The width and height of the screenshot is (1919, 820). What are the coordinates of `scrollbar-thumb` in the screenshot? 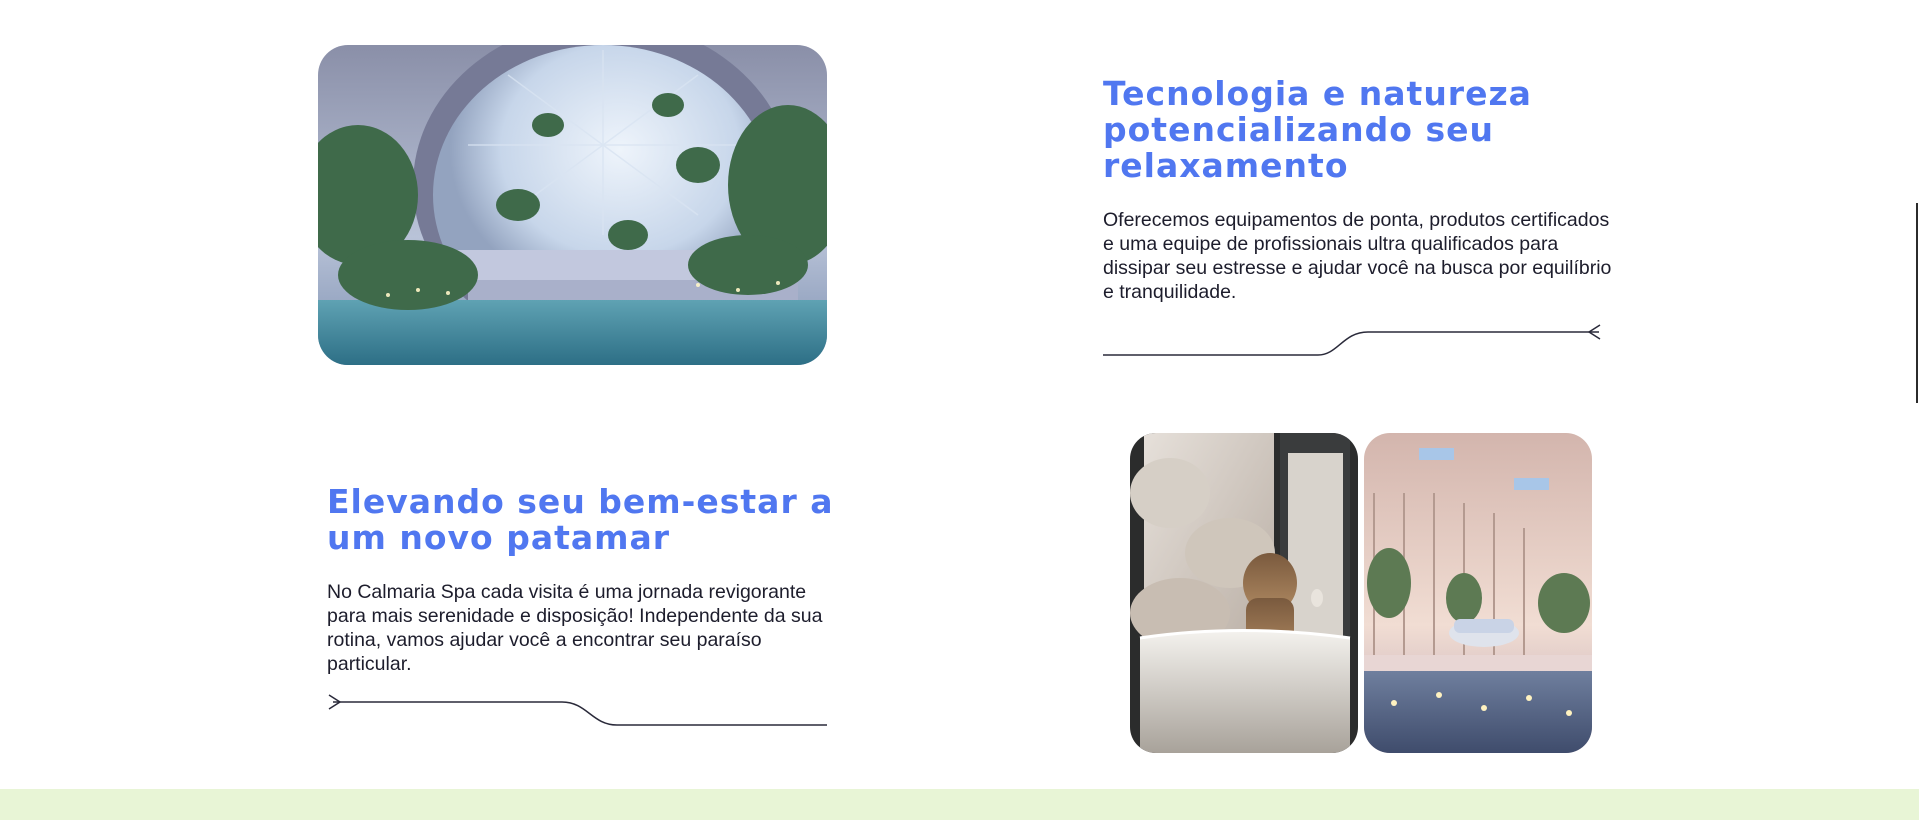 It's located at (1917, 303).